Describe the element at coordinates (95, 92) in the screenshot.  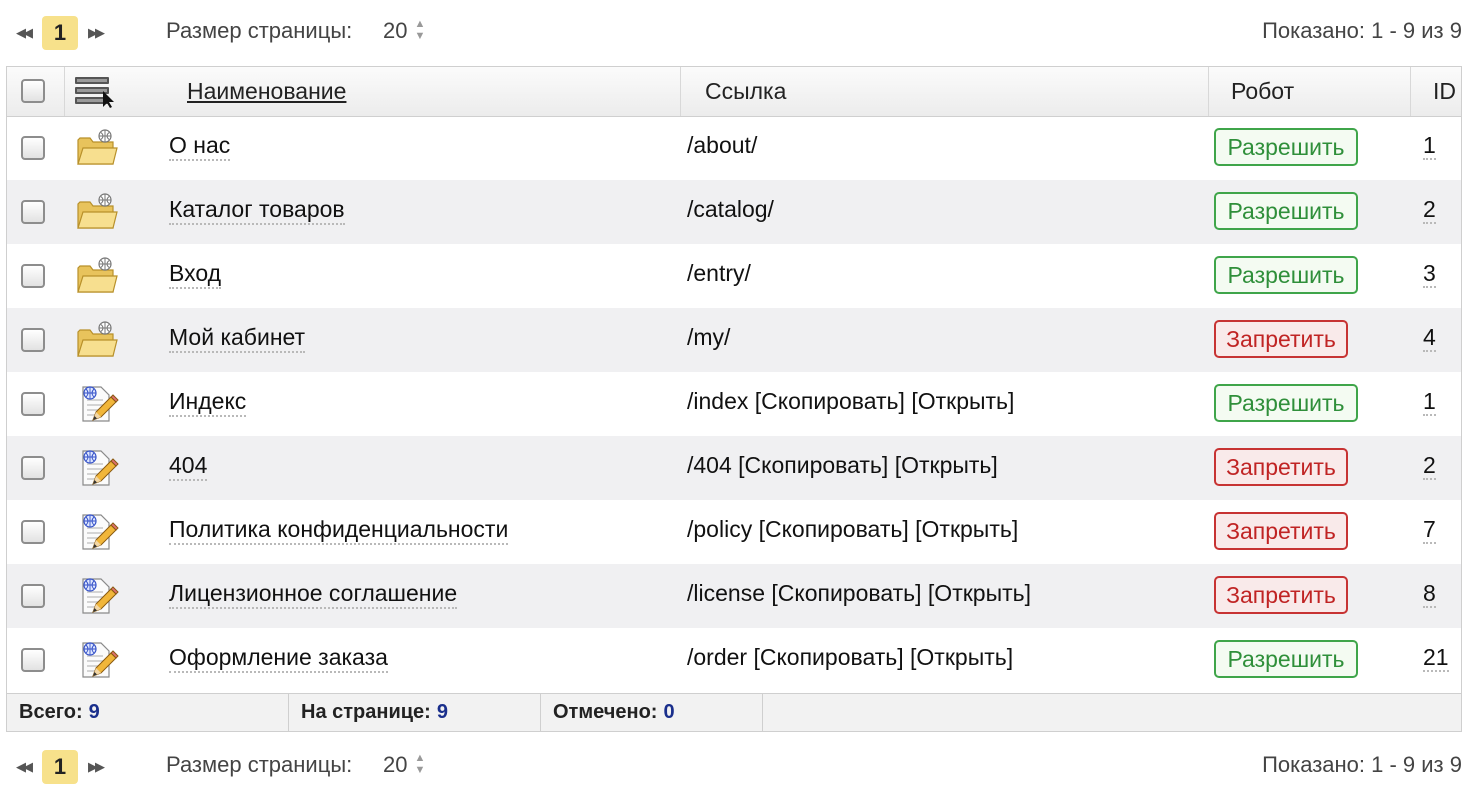
I see `column-settings-icon` at that location.